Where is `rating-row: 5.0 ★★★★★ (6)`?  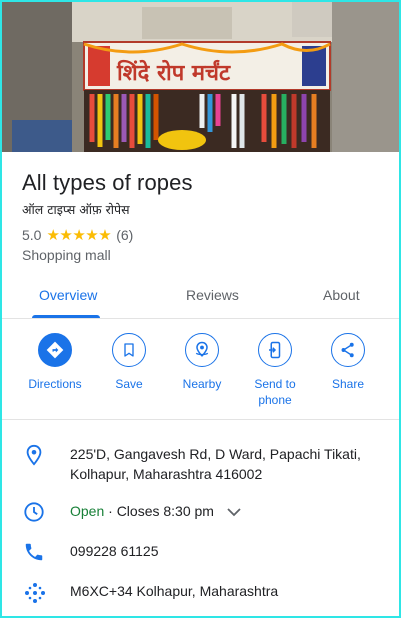 rating-row: 5.0 ★★★★★ (6) is located at coordinates (77, 235).